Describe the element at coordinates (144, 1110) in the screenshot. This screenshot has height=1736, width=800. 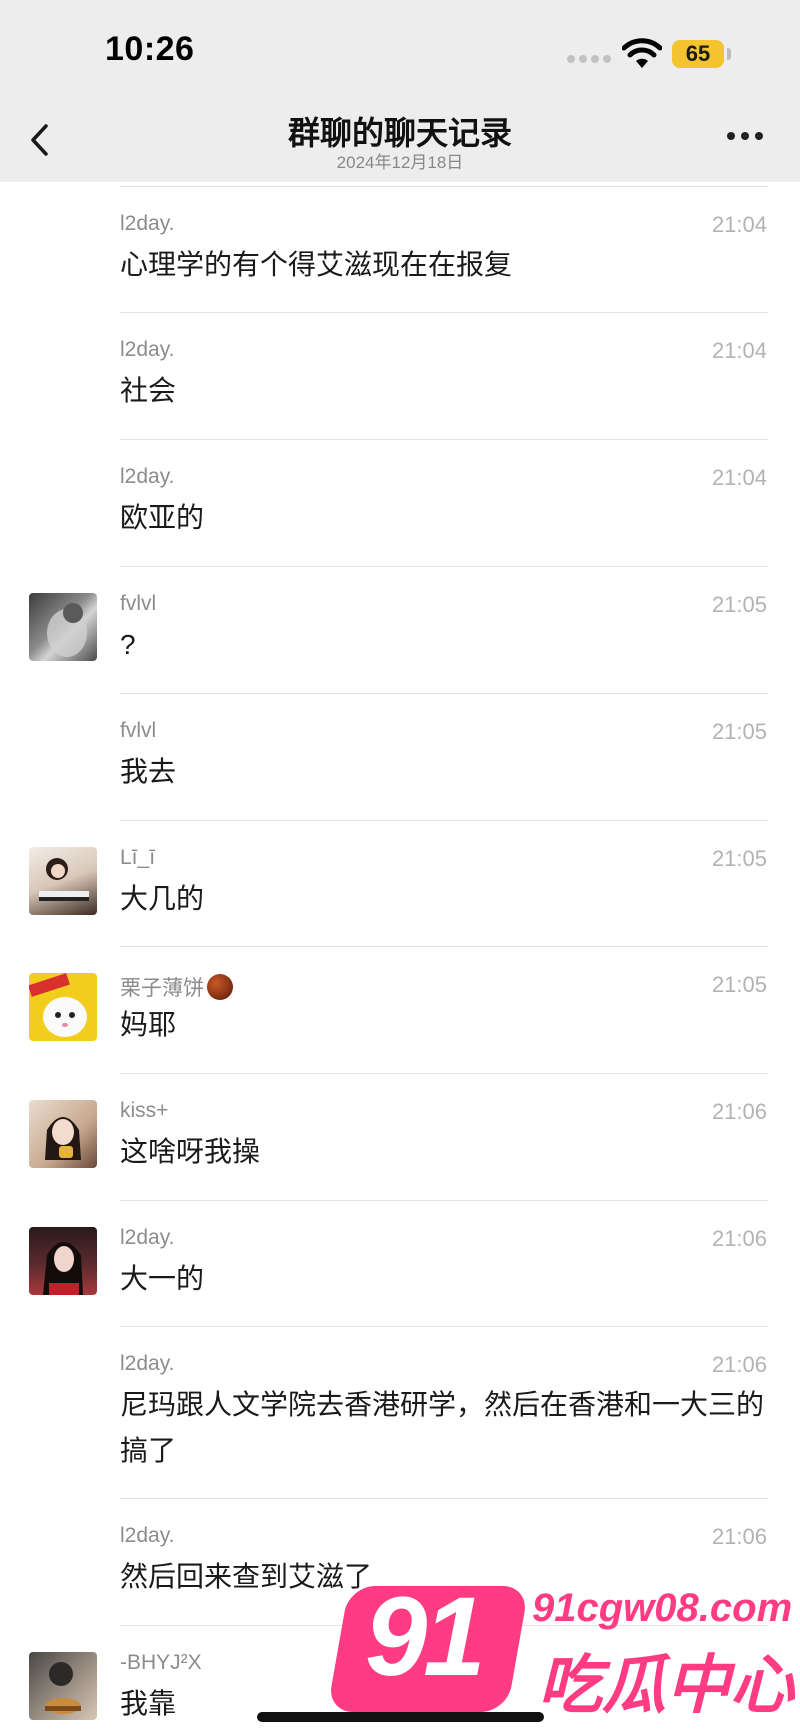
I see `sender-name: kiss+` at that location.